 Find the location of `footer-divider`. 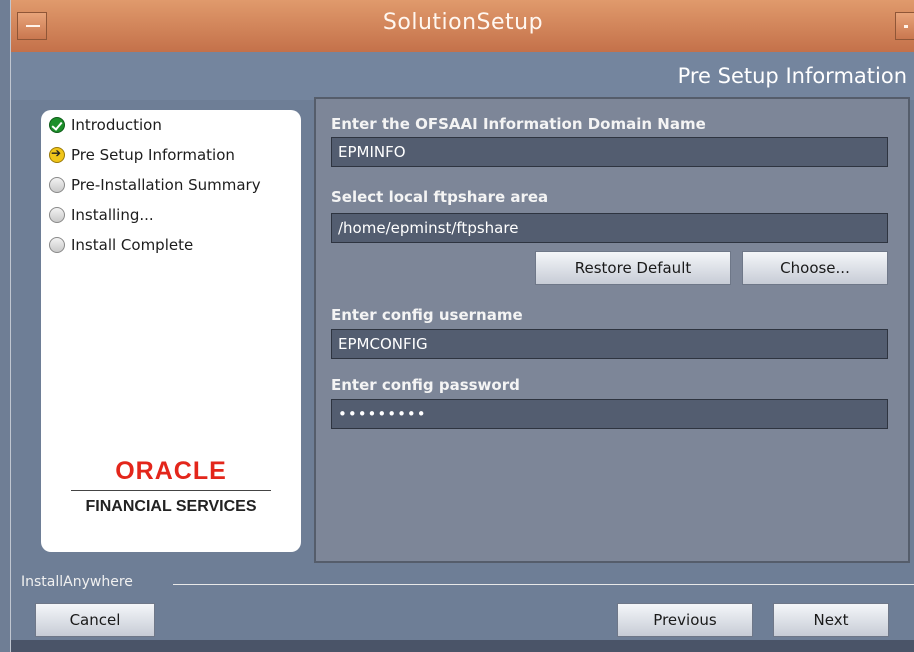

footer-divider is located at coordinates (543, 584).